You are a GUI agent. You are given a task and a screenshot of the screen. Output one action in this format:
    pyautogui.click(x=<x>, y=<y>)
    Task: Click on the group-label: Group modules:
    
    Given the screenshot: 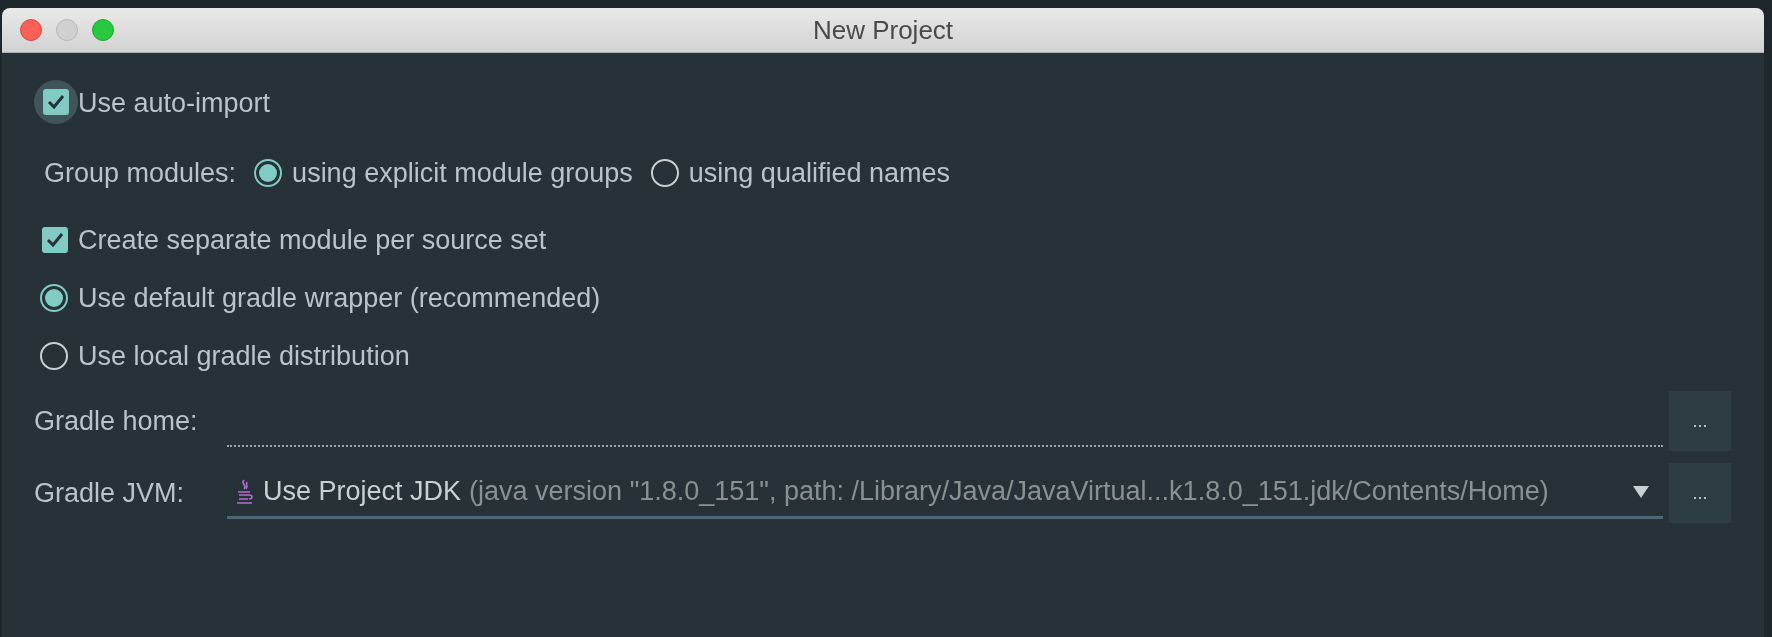 What is the action you would take?
    pyautogui.click(x=140, y=173)
    